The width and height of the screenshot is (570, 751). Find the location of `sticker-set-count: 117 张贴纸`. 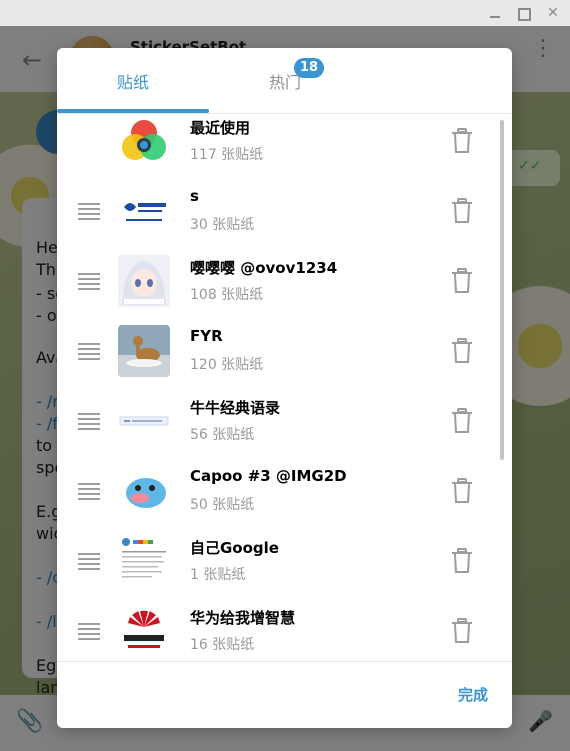

sticker-set-count: 117 张贴纸 is located at coordinates (227, 155).